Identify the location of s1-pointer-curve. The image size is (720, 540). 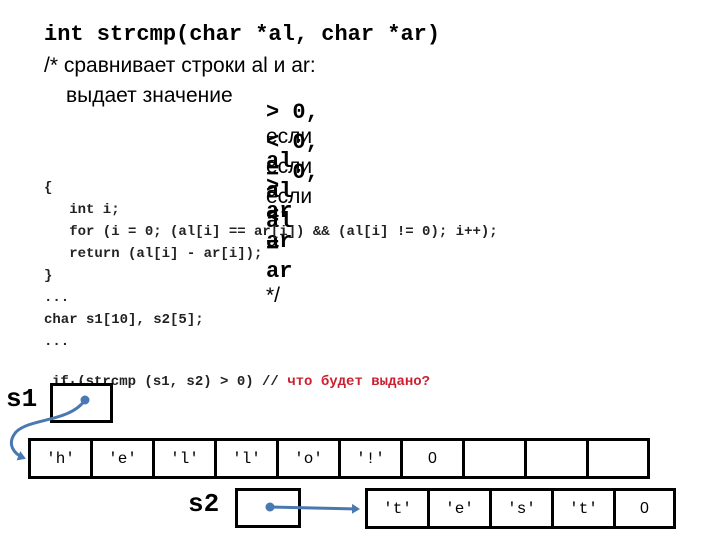
(48, 430).